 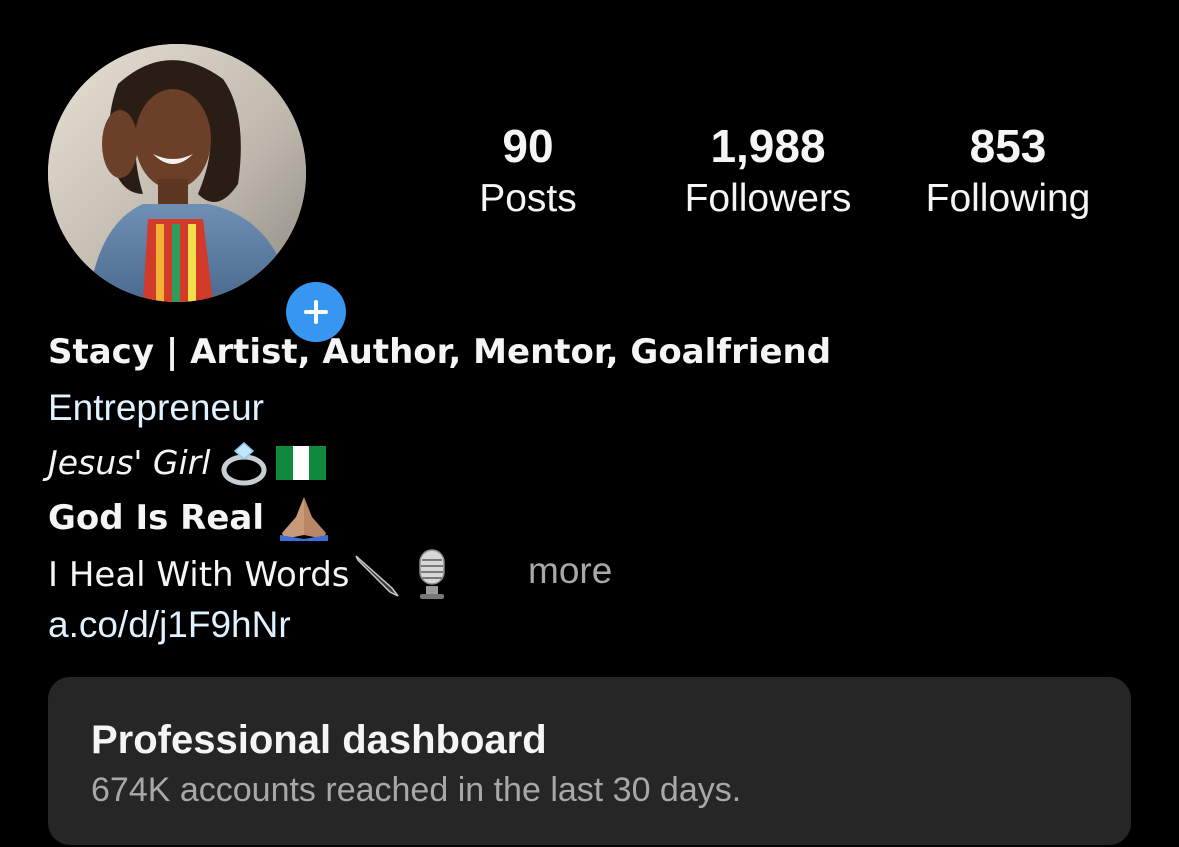 I want to click on posts-stat: 90 Posts, so click(x=528, y=171).